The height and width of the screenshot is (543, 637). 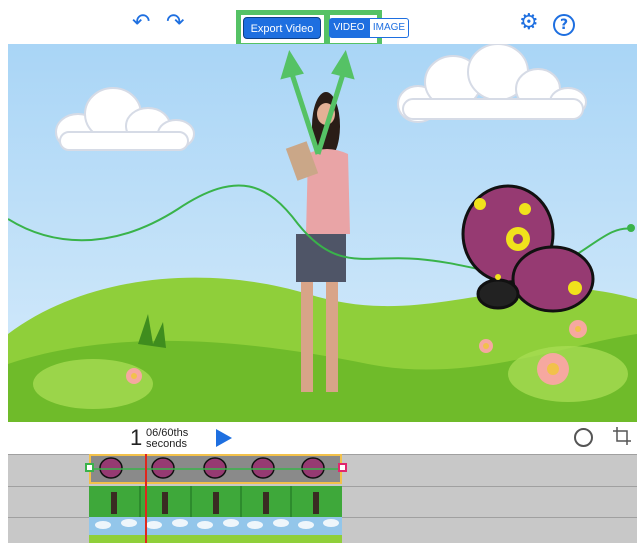 What do you see at coordinates (342, 467) in the screenshot?
I see `clip-end-handle` at bounding box center [342, 467].